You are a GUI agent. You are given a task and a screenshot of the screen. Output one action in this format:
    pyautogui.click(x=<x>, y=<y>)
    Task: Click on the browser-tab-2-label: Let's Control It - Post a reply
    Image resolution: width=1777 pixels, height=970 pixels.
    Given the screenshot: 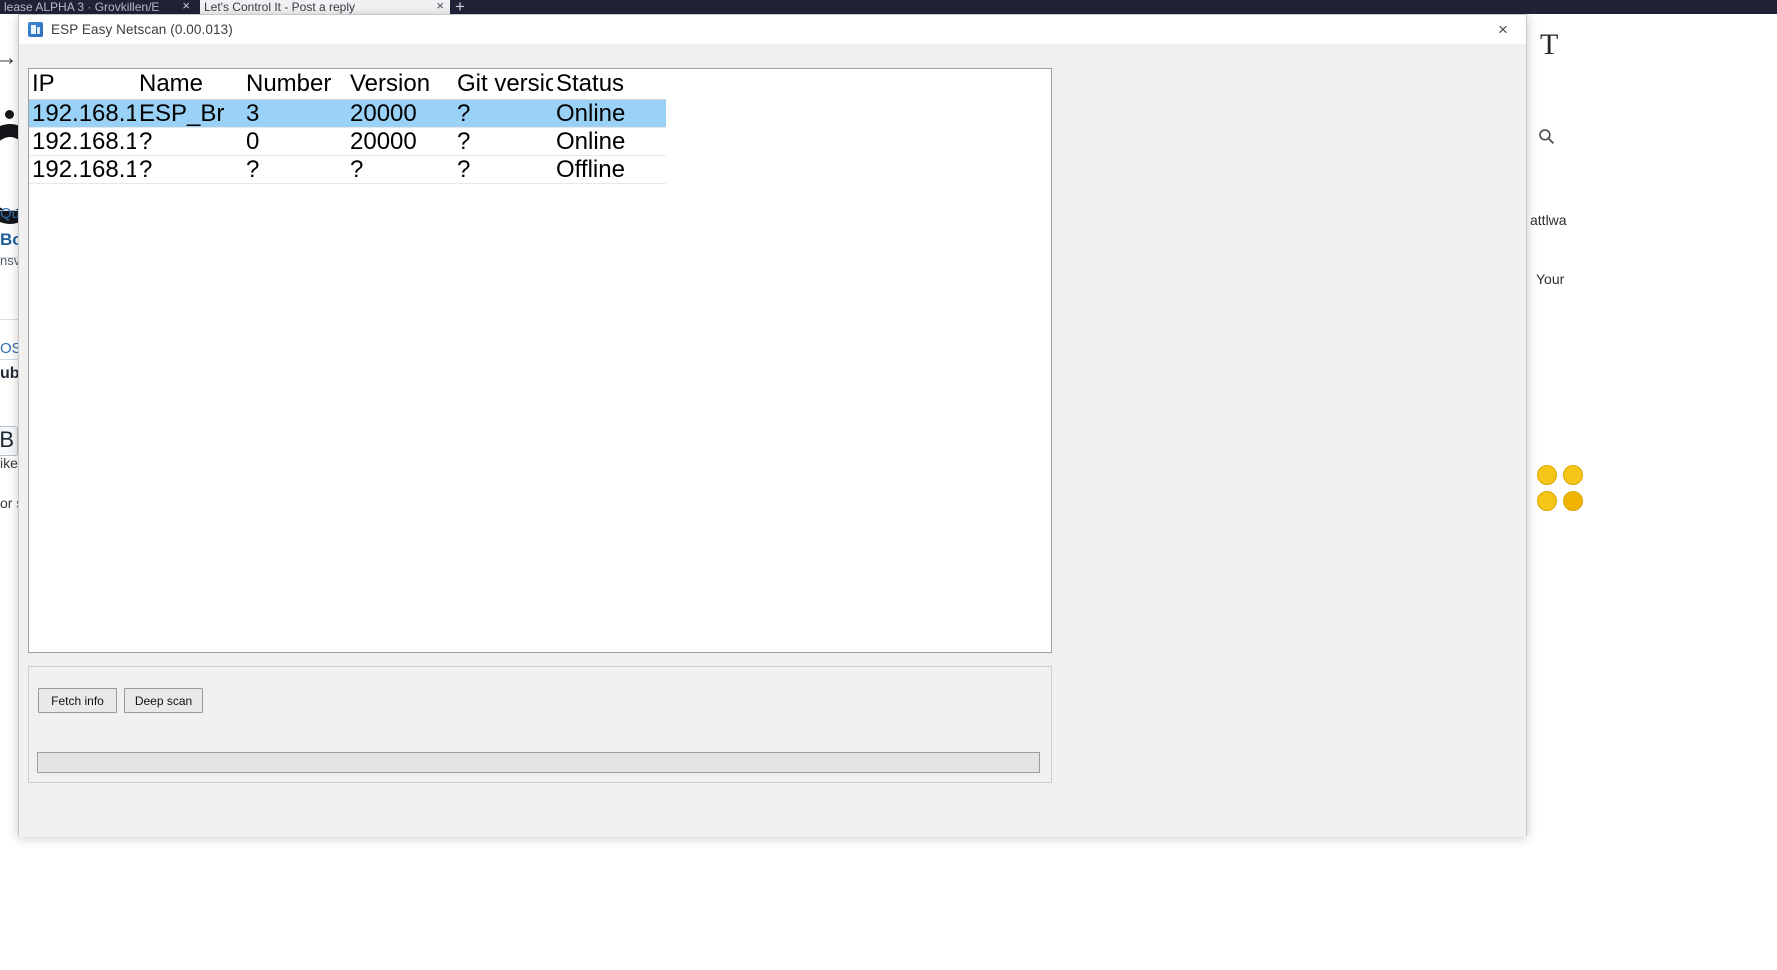 What is the action you would take?
    pyautogui.click(x=280, y=7)
    